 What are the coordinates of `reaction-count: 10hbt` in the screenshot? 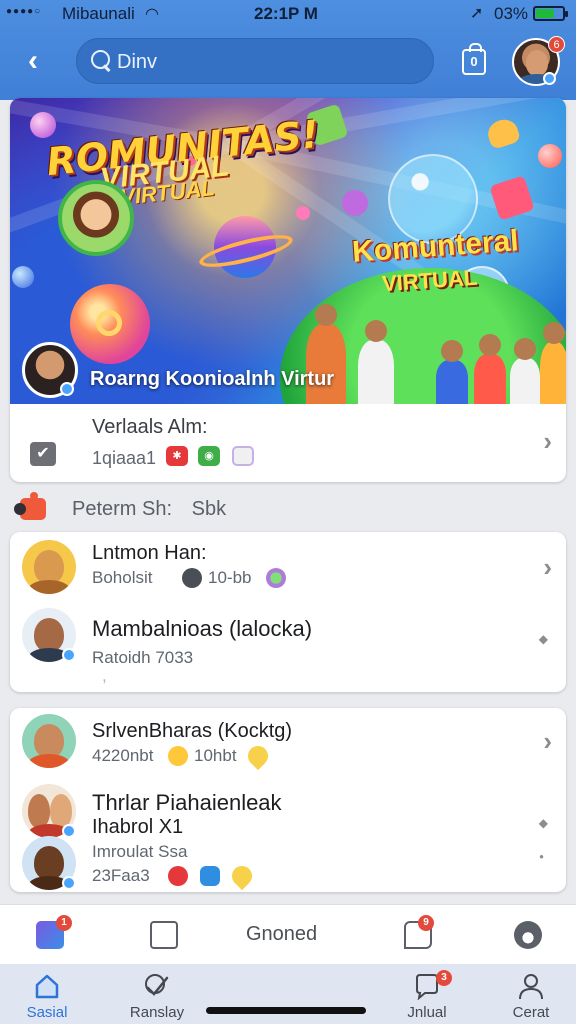 It's located at (215, 755).